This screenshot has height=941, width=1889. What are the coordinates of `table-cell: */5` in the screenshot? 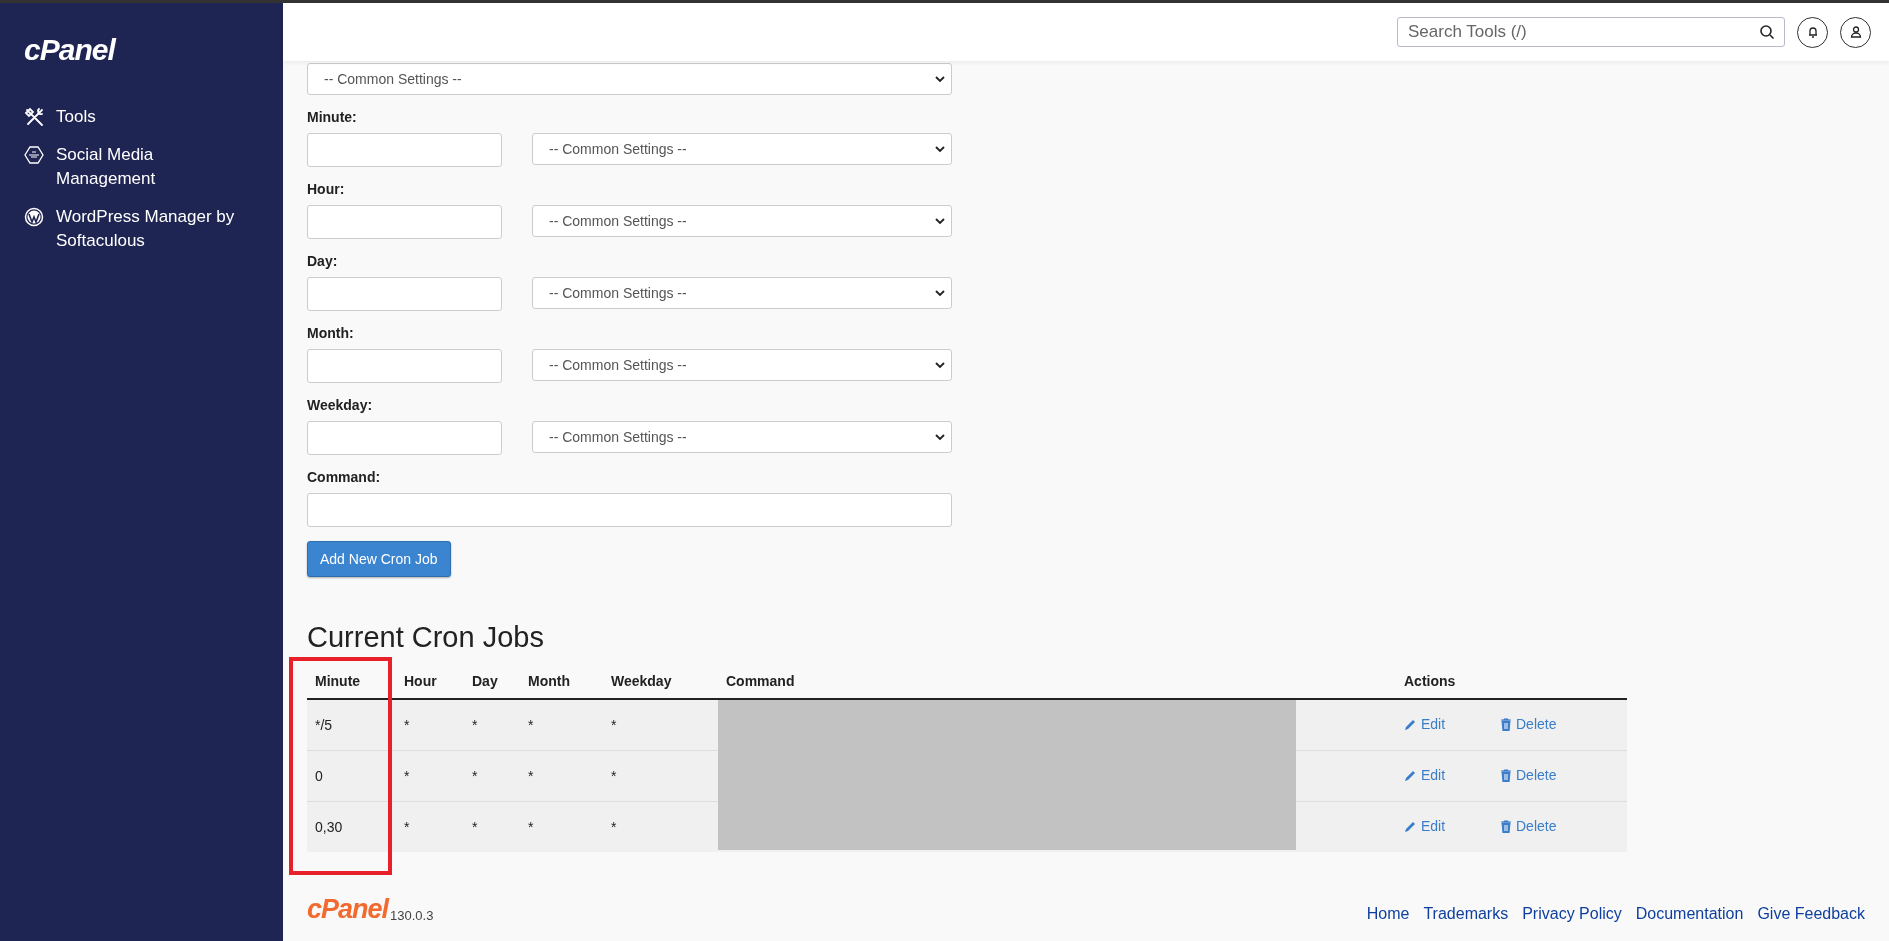 It's located at (351, 725).